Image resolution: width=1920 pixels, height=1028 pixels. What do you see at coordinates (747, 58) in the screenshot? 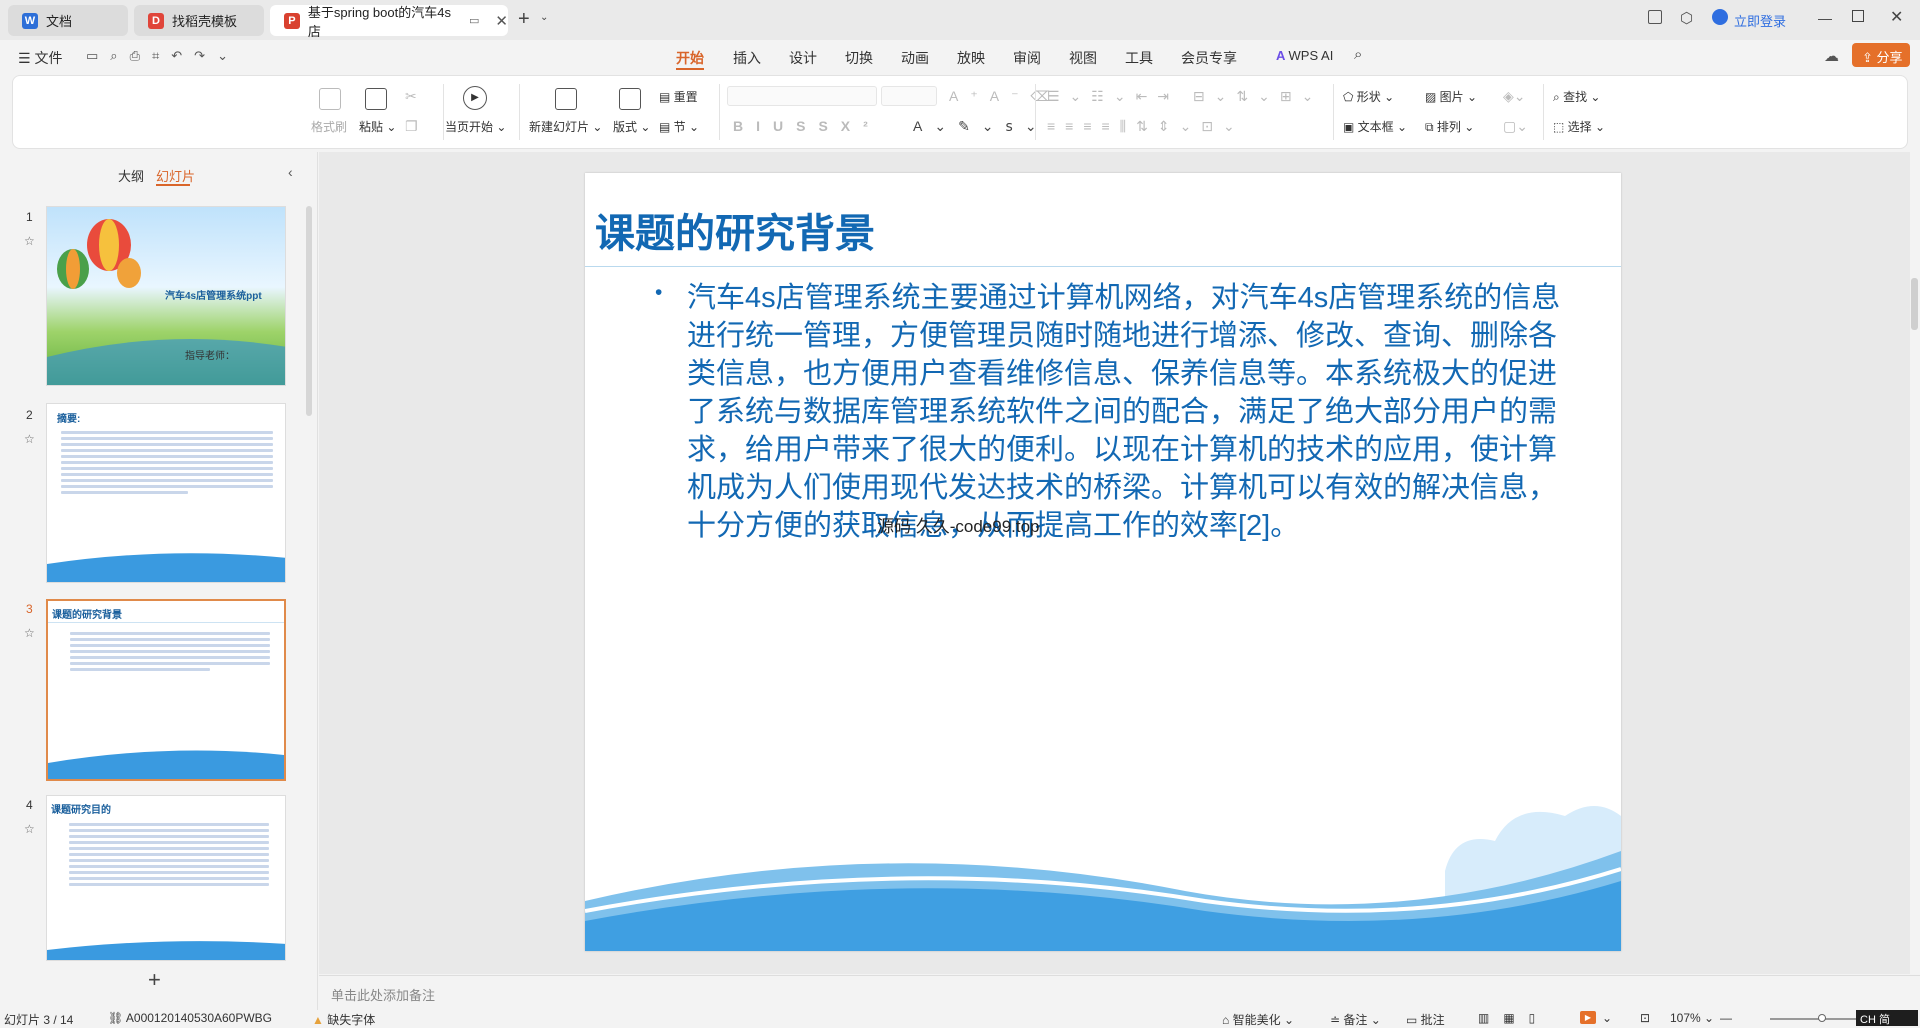
I see `menu-insert: 插入` at bounding box center [747, 58].